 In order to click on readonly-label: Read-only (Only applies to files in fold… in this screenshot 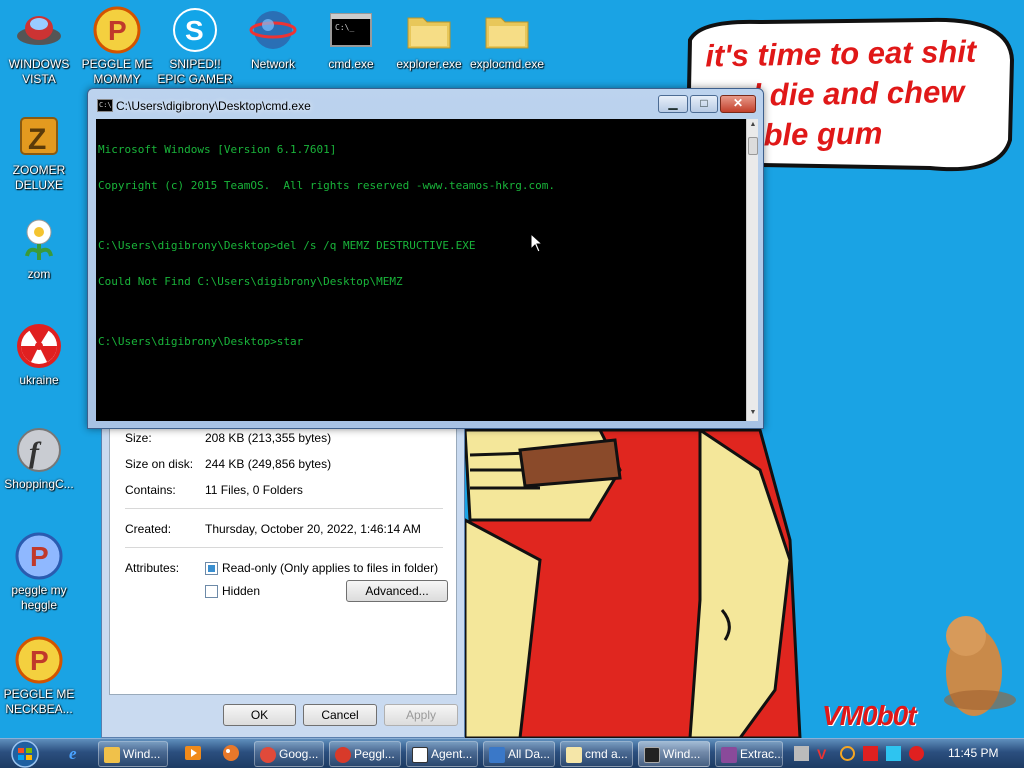, I will do `click(330, 568)`.